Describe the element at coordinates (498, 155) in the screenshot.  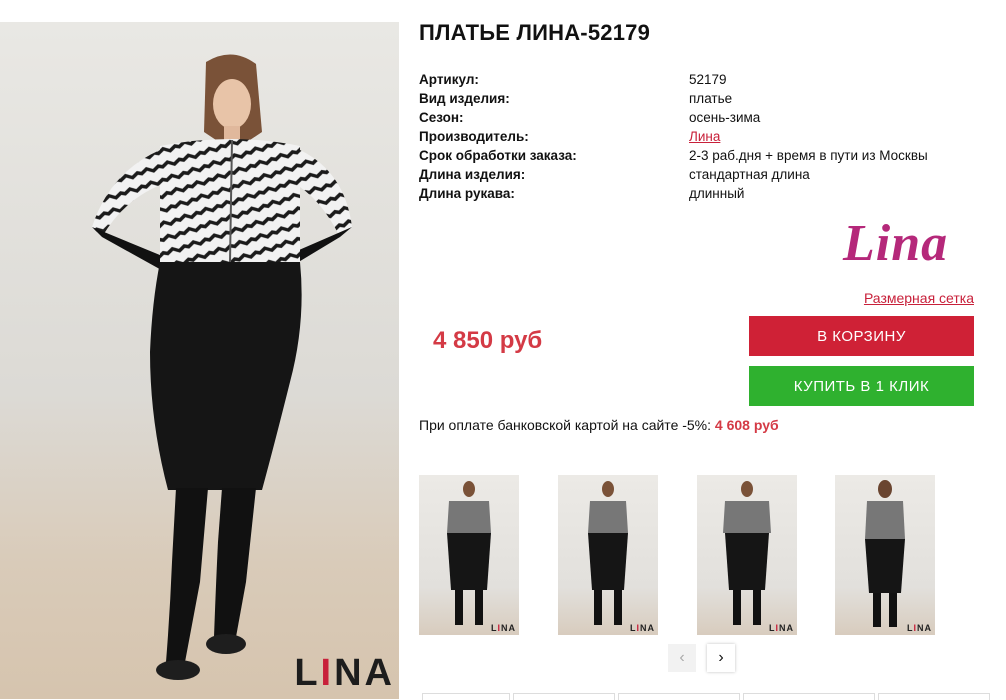
I see `spec-label: Срок обработки заказа:` at that location.